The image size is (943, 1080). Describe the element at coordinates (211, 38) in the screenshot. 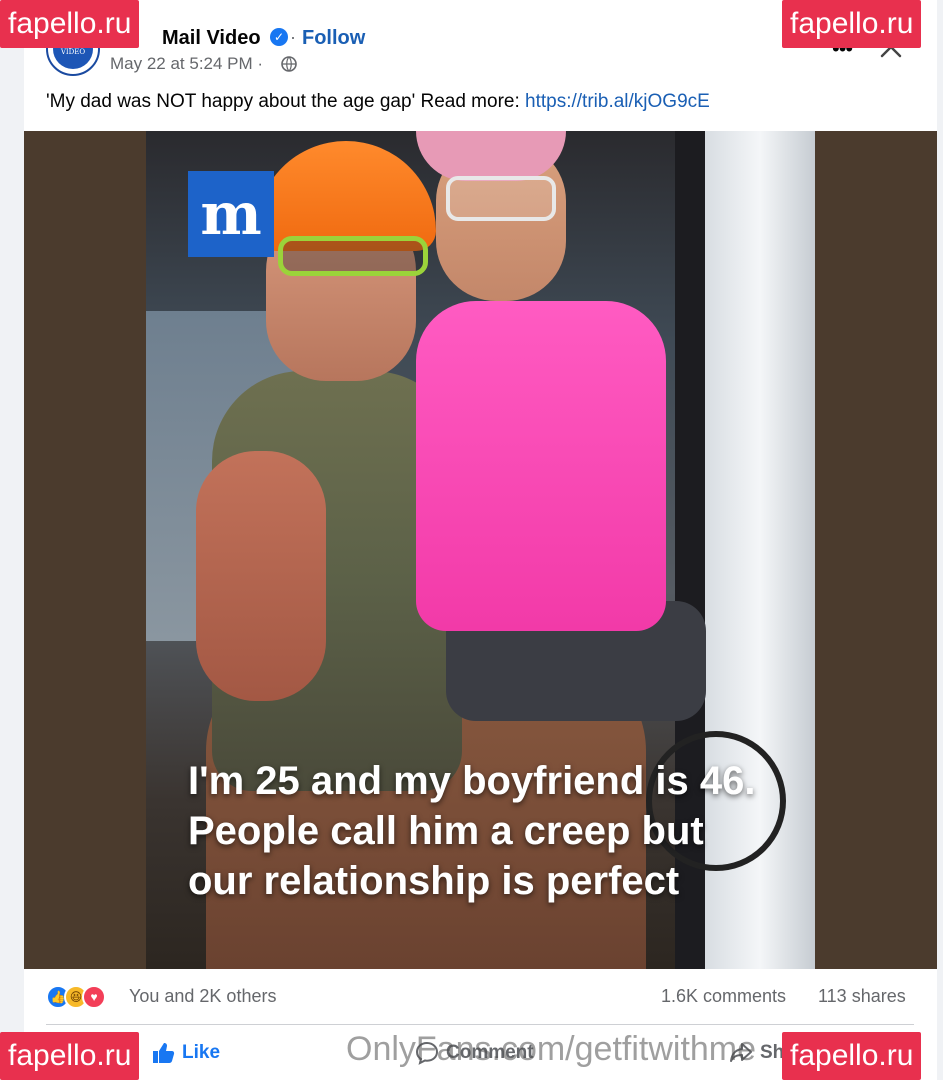

I see `page-name: Mail Video` at that location.